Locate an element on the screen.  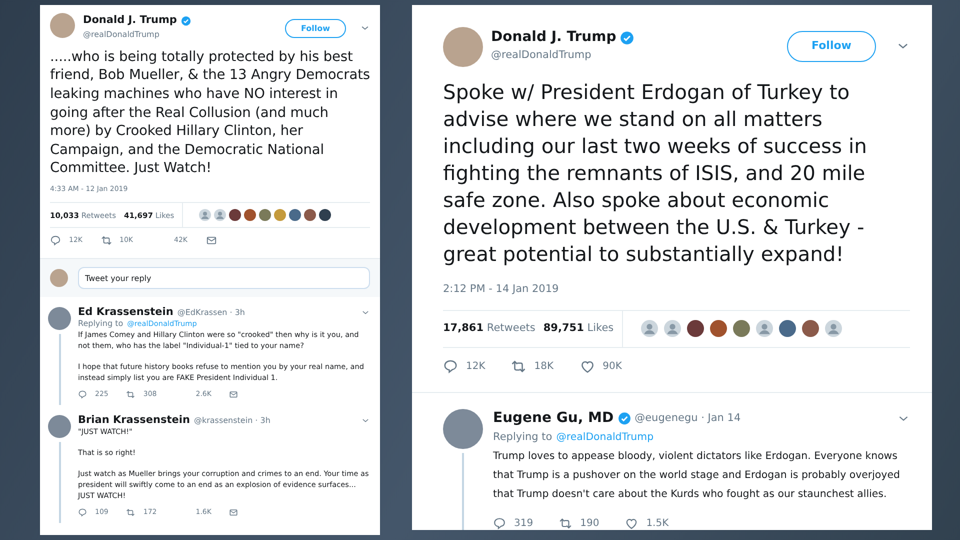
action-count: 319 is located at coordinates (524, 523).